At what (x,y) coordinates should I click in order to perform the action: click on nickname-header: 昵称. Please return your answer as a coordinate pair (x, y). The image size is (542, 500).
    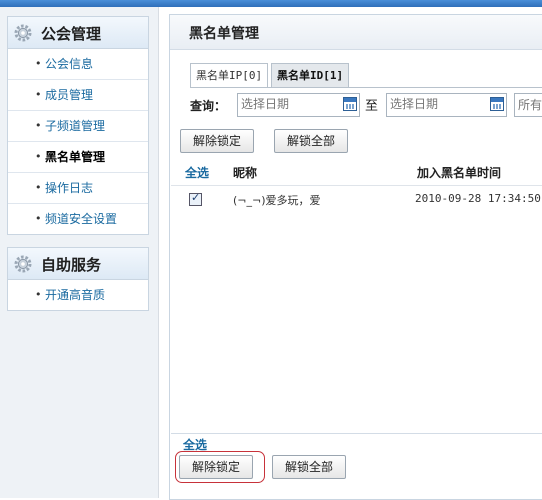
    Looking at the image, I should click on (245, 173).